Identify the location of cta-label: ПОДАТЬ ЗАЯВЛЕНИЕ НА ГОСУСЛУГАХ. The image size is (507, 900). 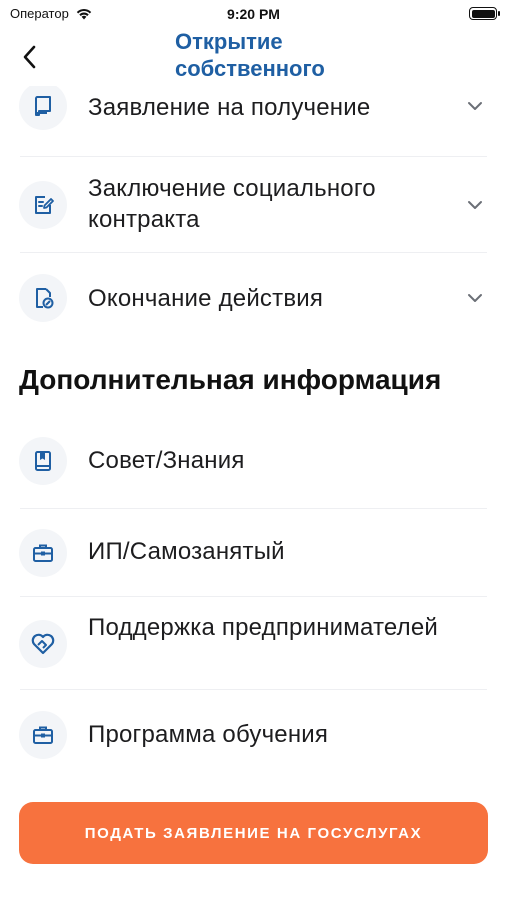
(253, 833).